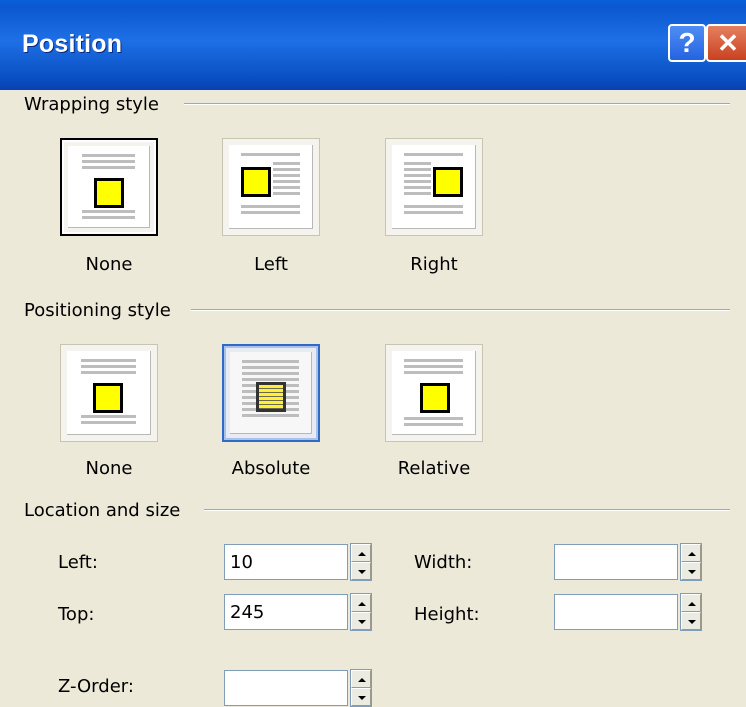  I want to click on help-button: ?, so click(687, 43).